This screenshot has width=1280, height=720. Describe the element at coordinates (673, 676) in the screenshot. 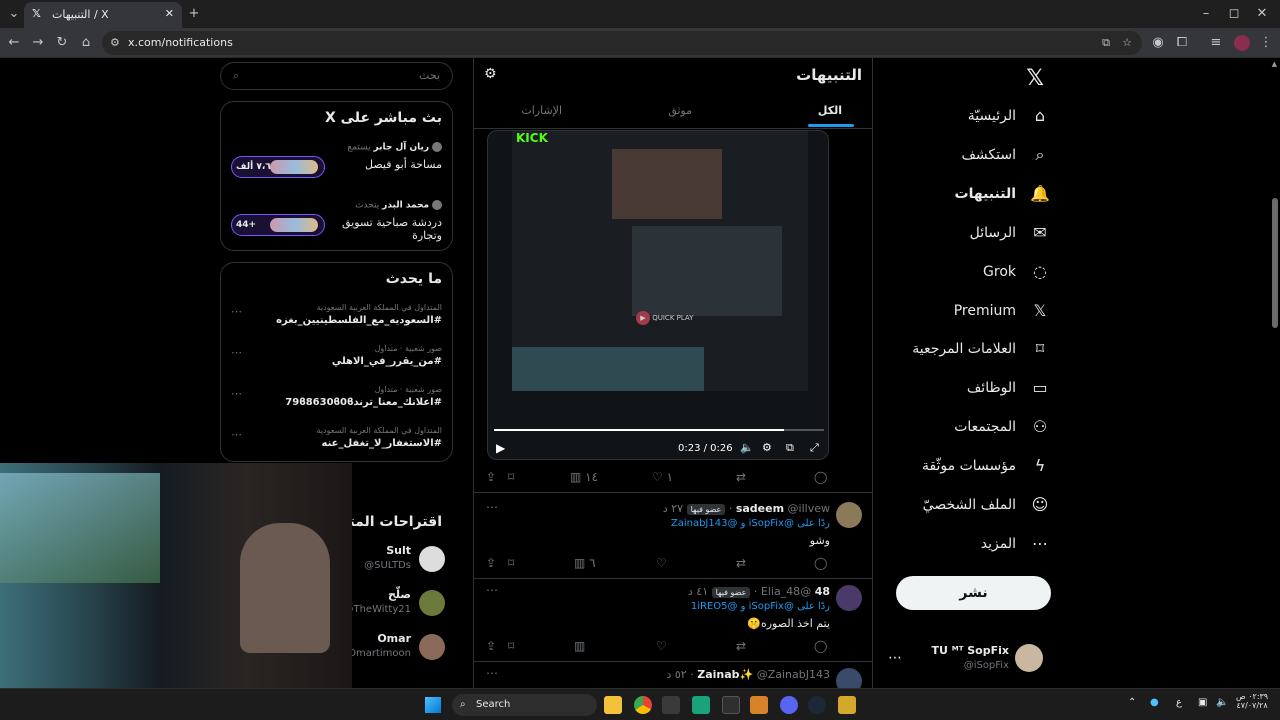

I see `tweet: Zainab✨ @ZainabJ143 · ٥٢ د ⋯` at that location.